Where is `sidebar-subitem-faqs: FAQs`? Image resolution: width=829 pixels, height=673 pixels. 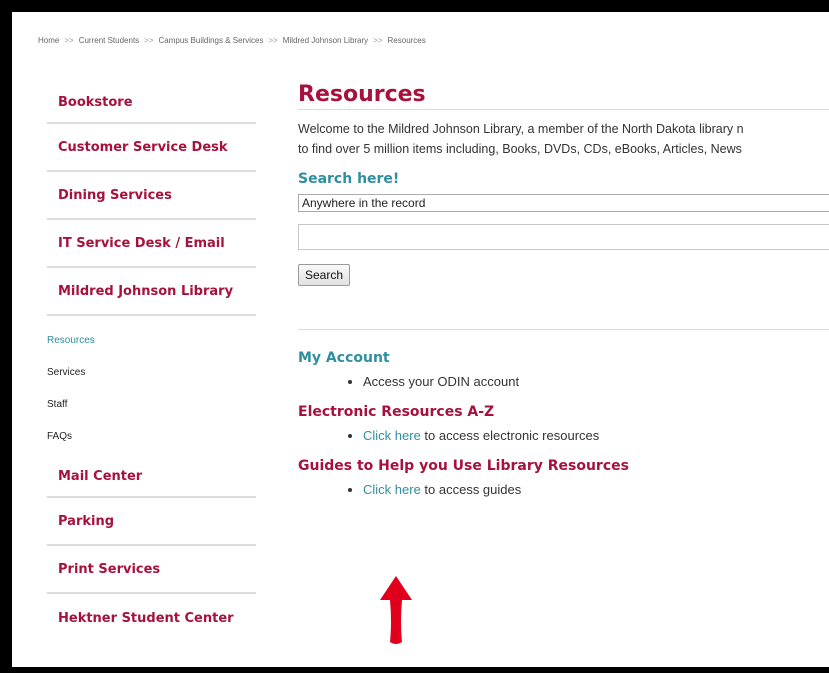
sidebar-subitem-faqs: FAQs is located at coordinates (151, 436).